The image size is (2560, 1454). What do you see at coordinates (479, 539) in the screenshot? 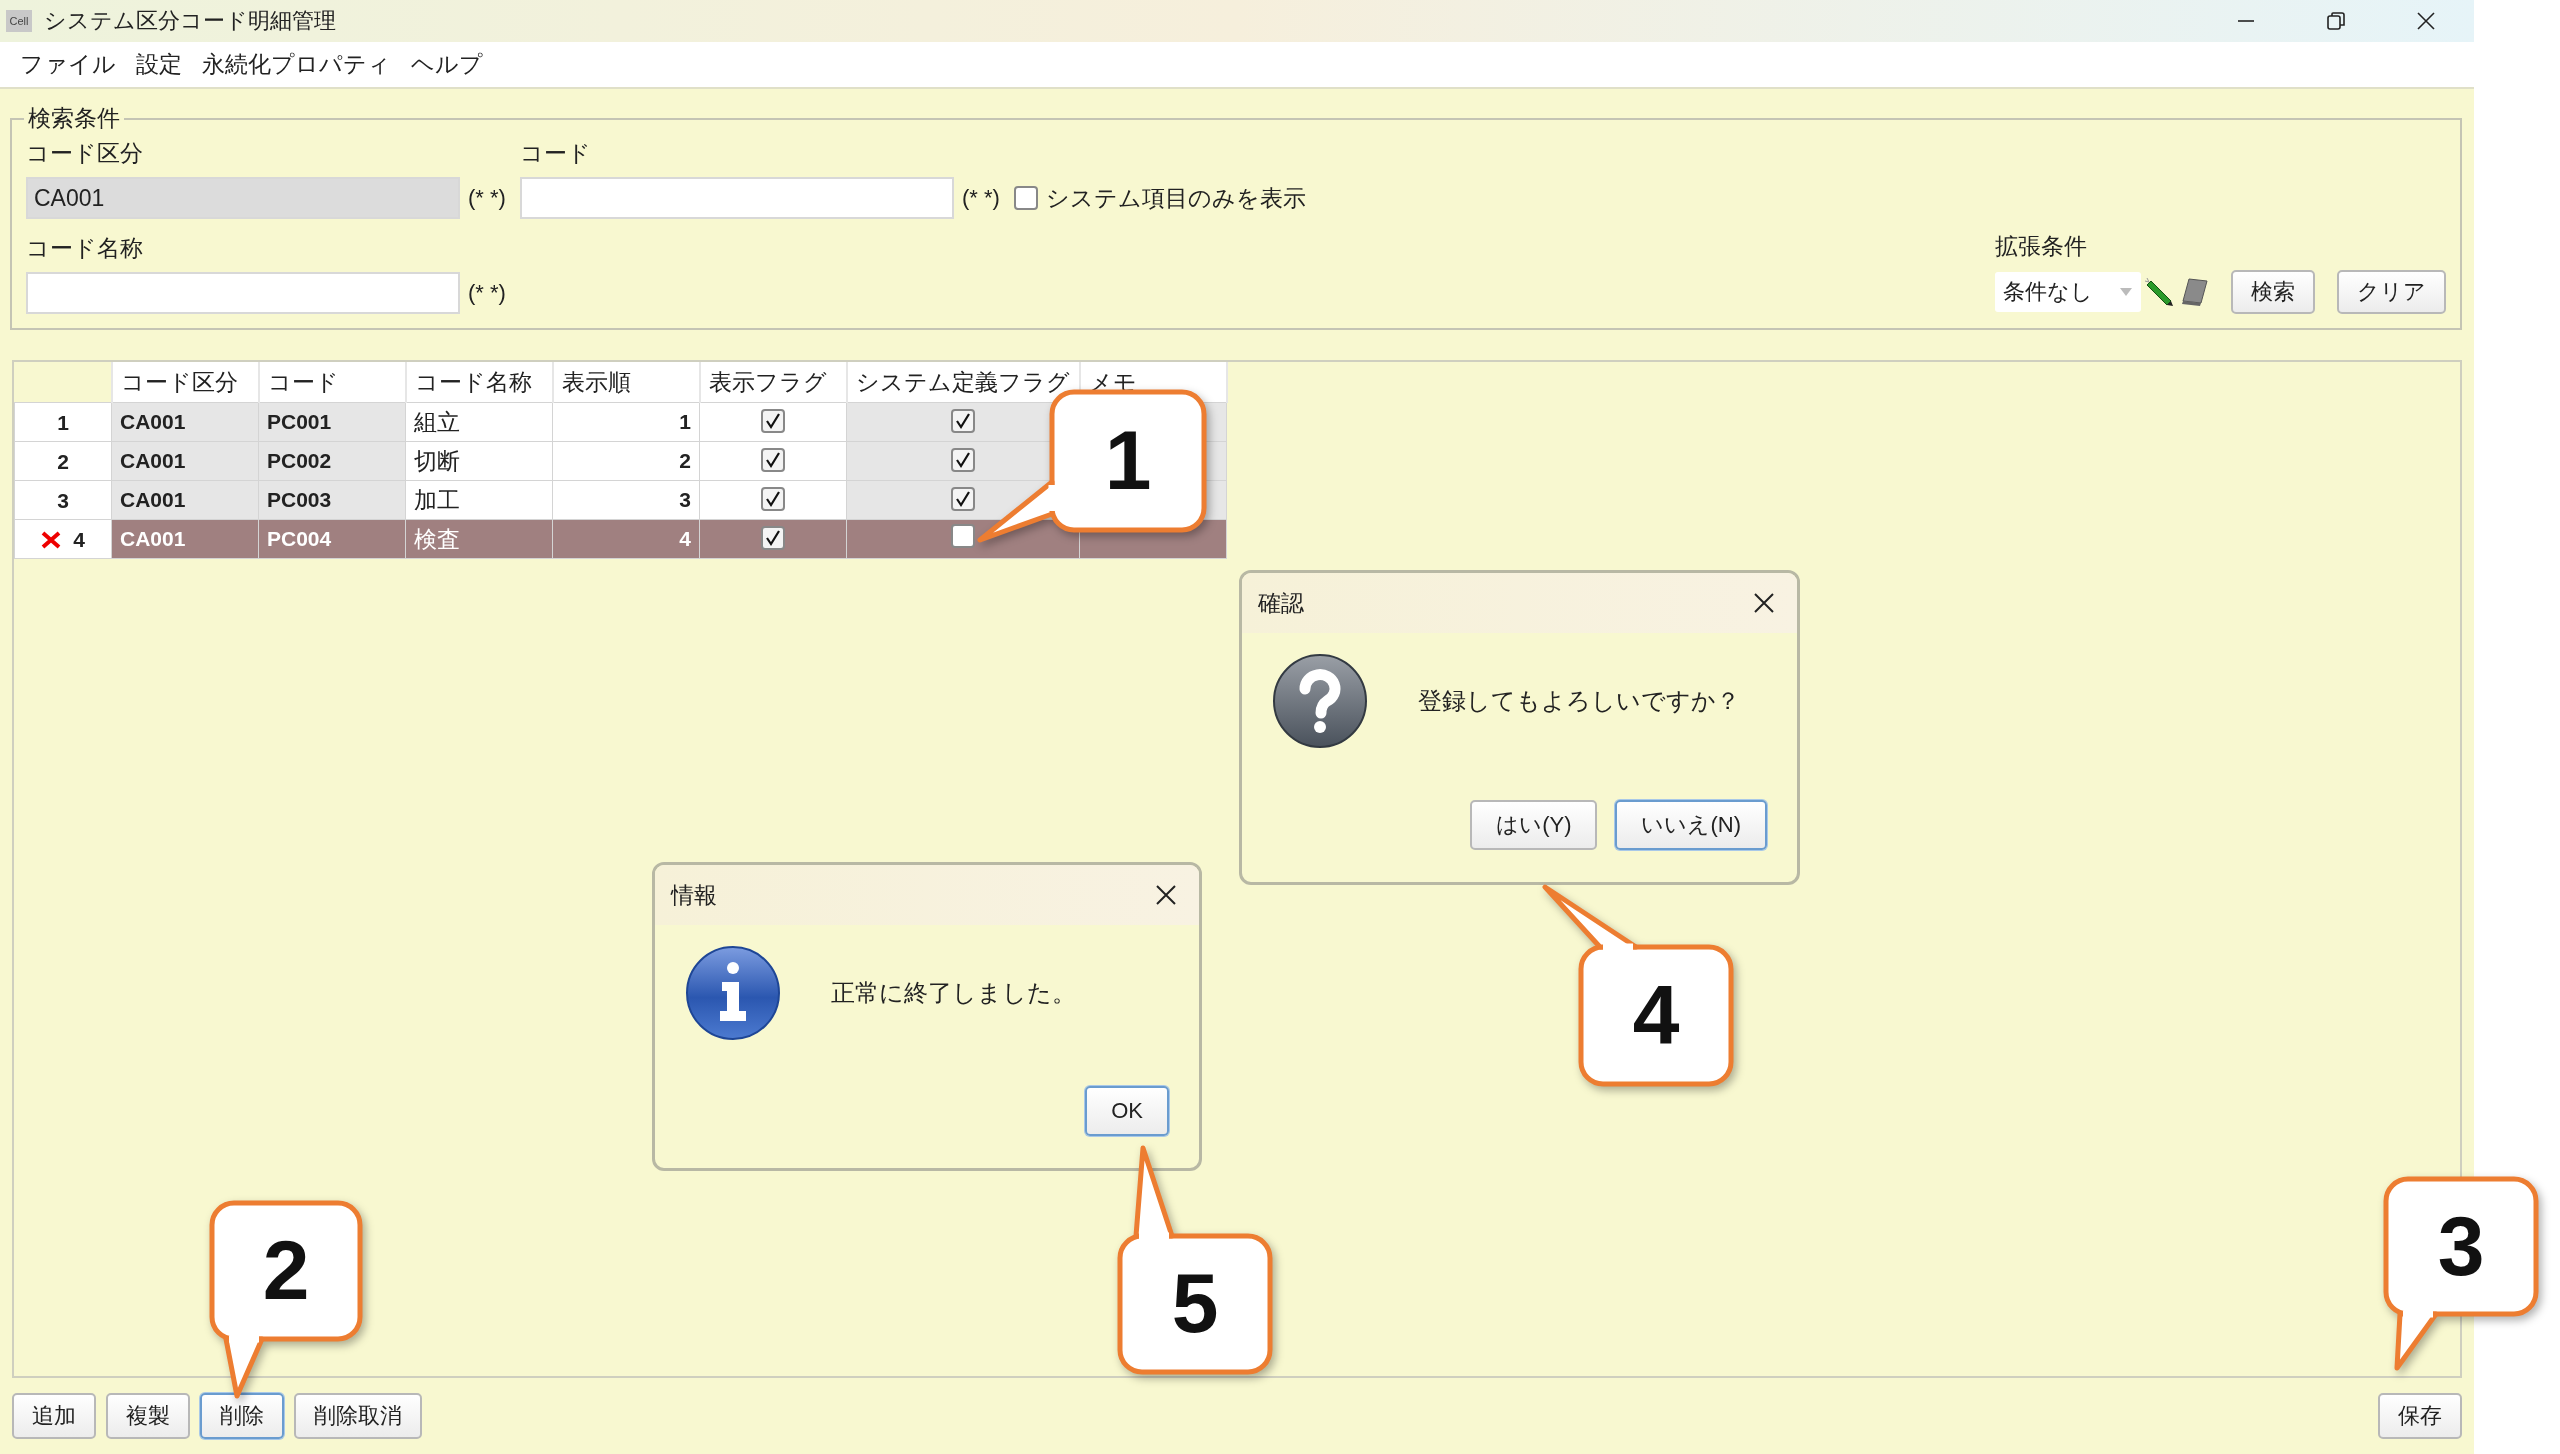
I see `table-cell: 検査` at bounding box center [479, 539].